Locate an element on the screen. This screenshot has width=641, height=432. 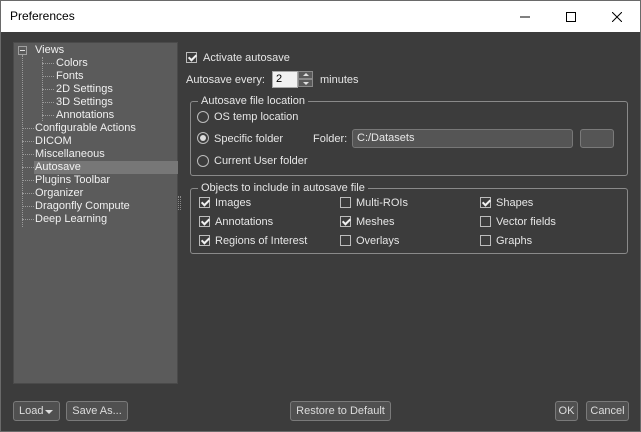
shapes-label: Shapes is located at coordinates (515, 203).